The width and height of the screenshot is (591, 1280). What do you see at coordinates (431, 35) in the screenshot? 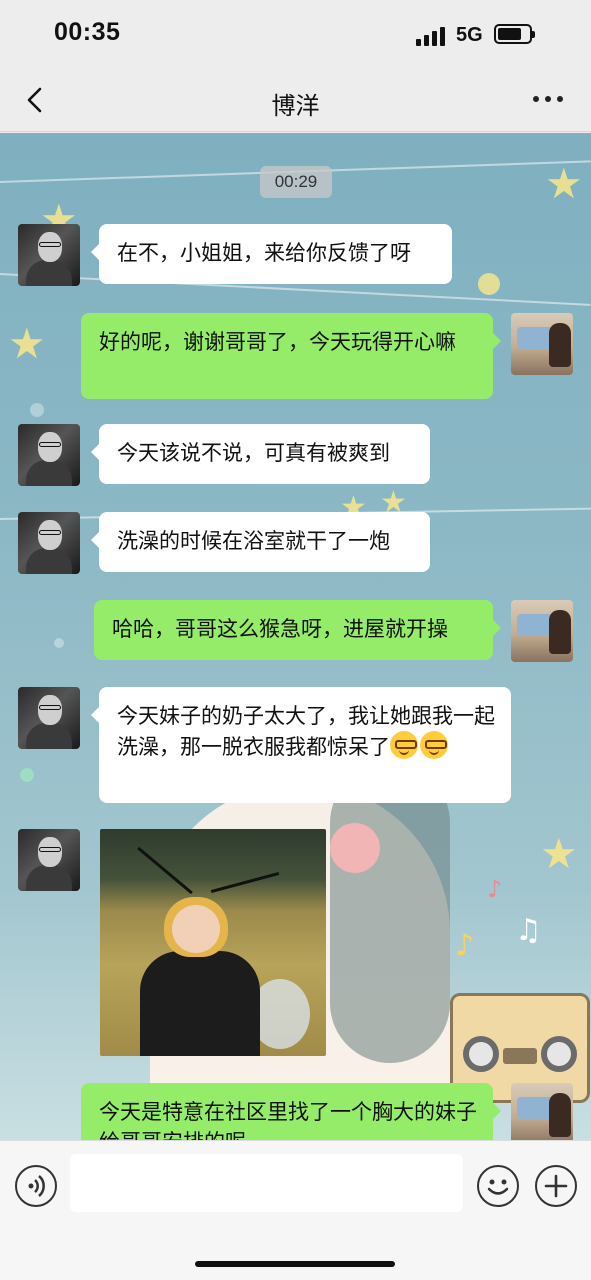
I see `signal-icon` at bounding box center [431, 35].